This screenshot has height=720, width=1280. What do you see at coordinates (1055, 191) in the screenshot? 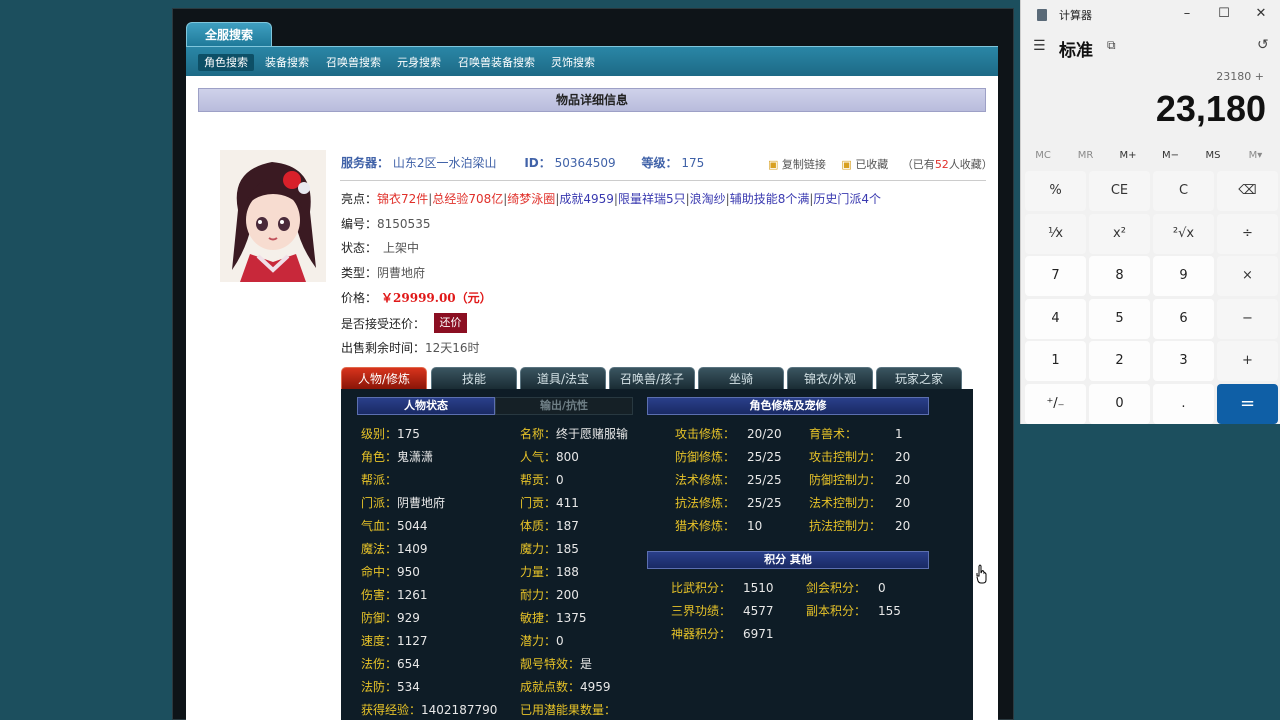
I see `percent-button: %` at bounding box center [1055, 191].